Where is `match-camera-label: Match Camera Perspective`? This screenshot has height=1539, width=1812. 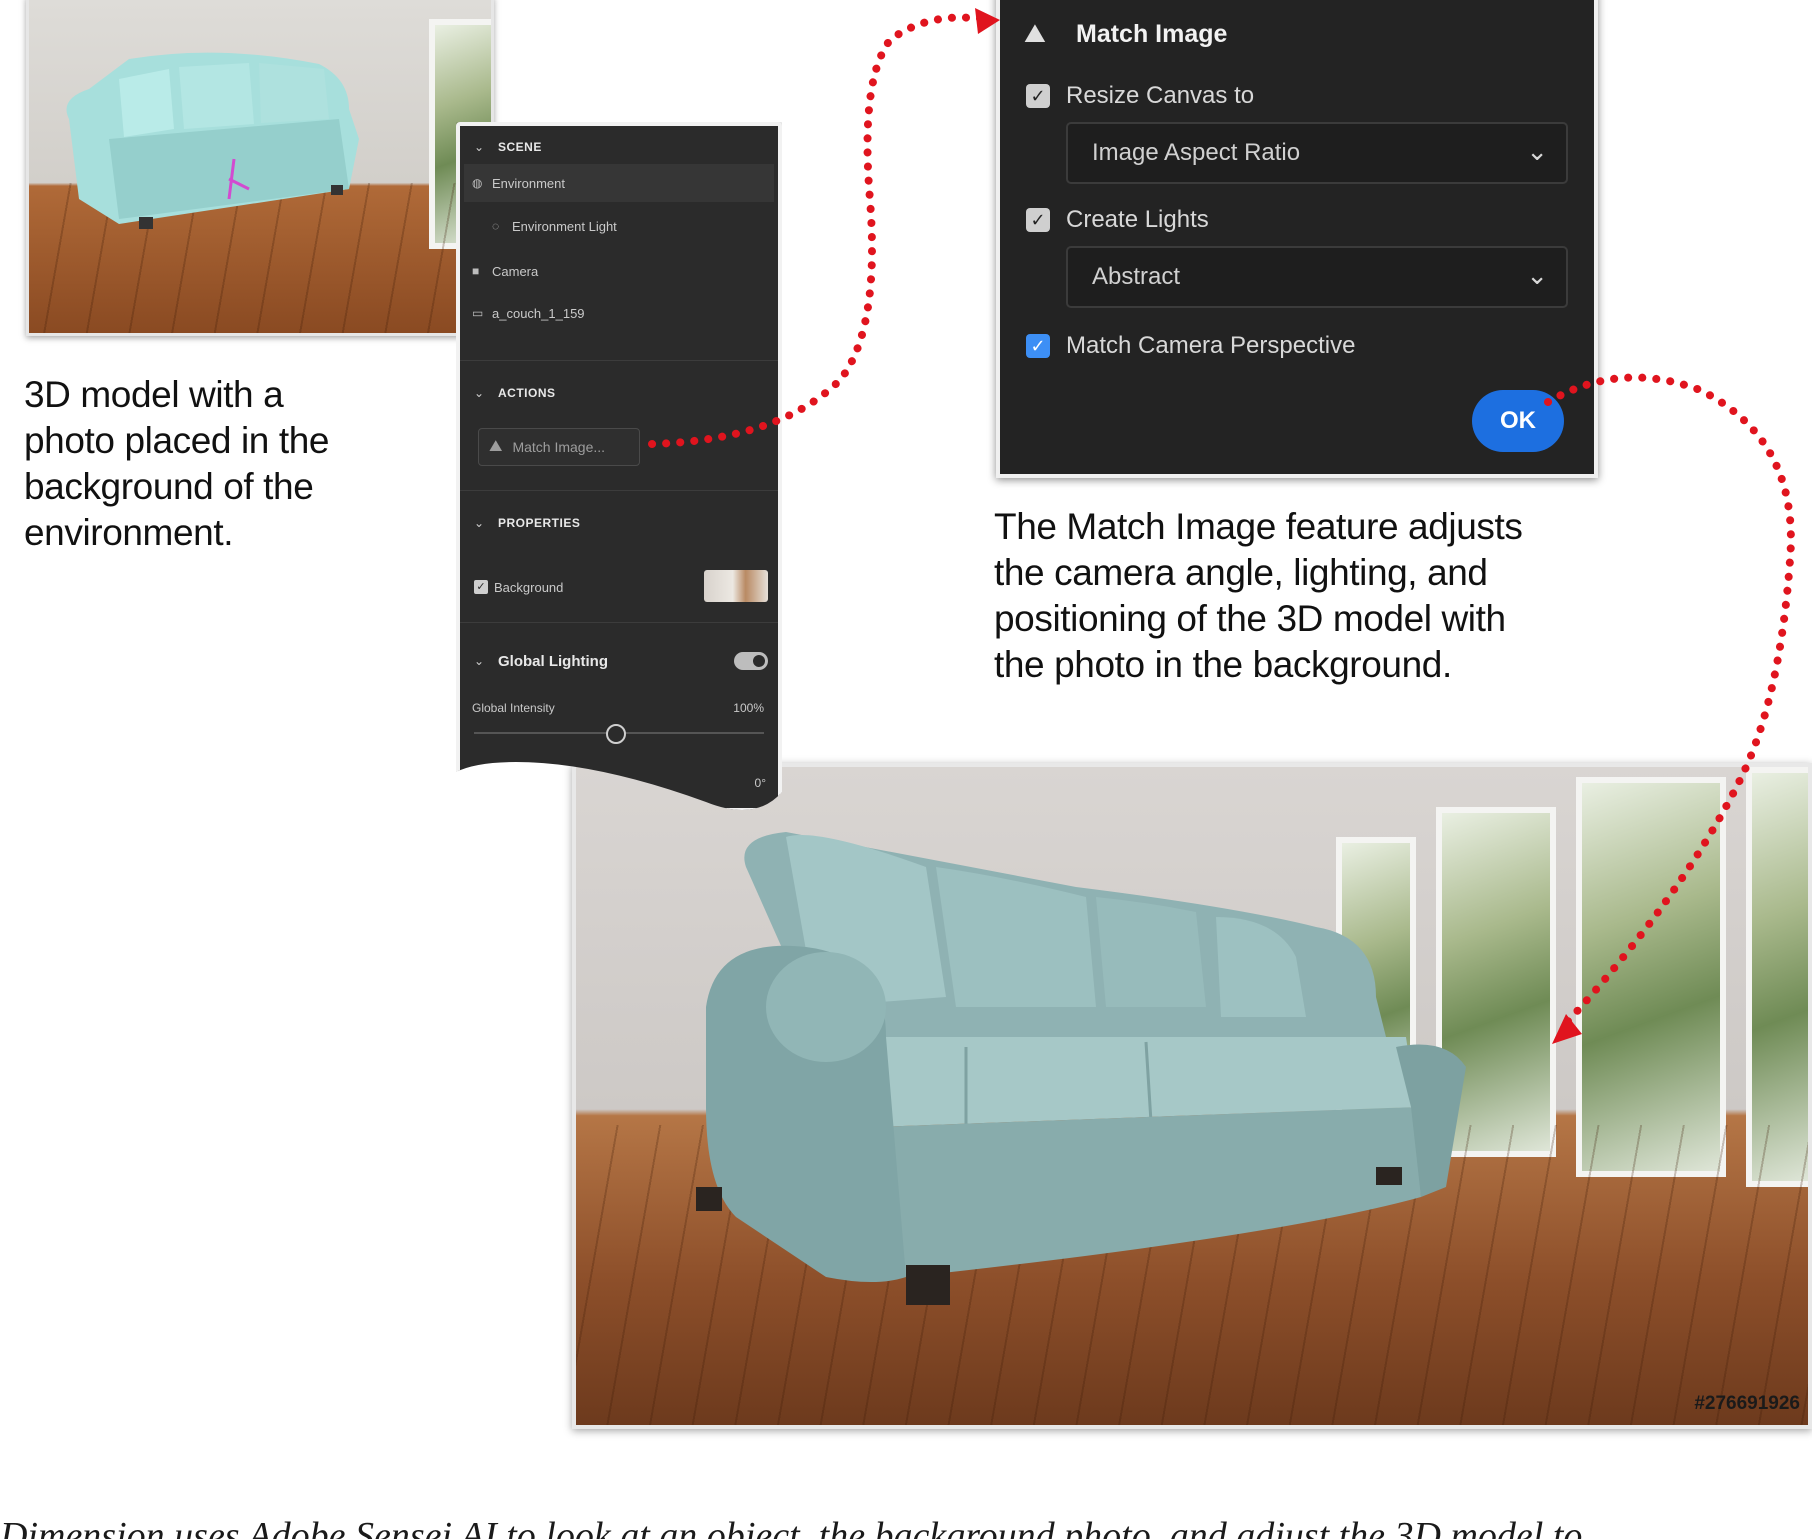
match-camera-label: Match Camera Perspective is located at coordinates (1211, 345).